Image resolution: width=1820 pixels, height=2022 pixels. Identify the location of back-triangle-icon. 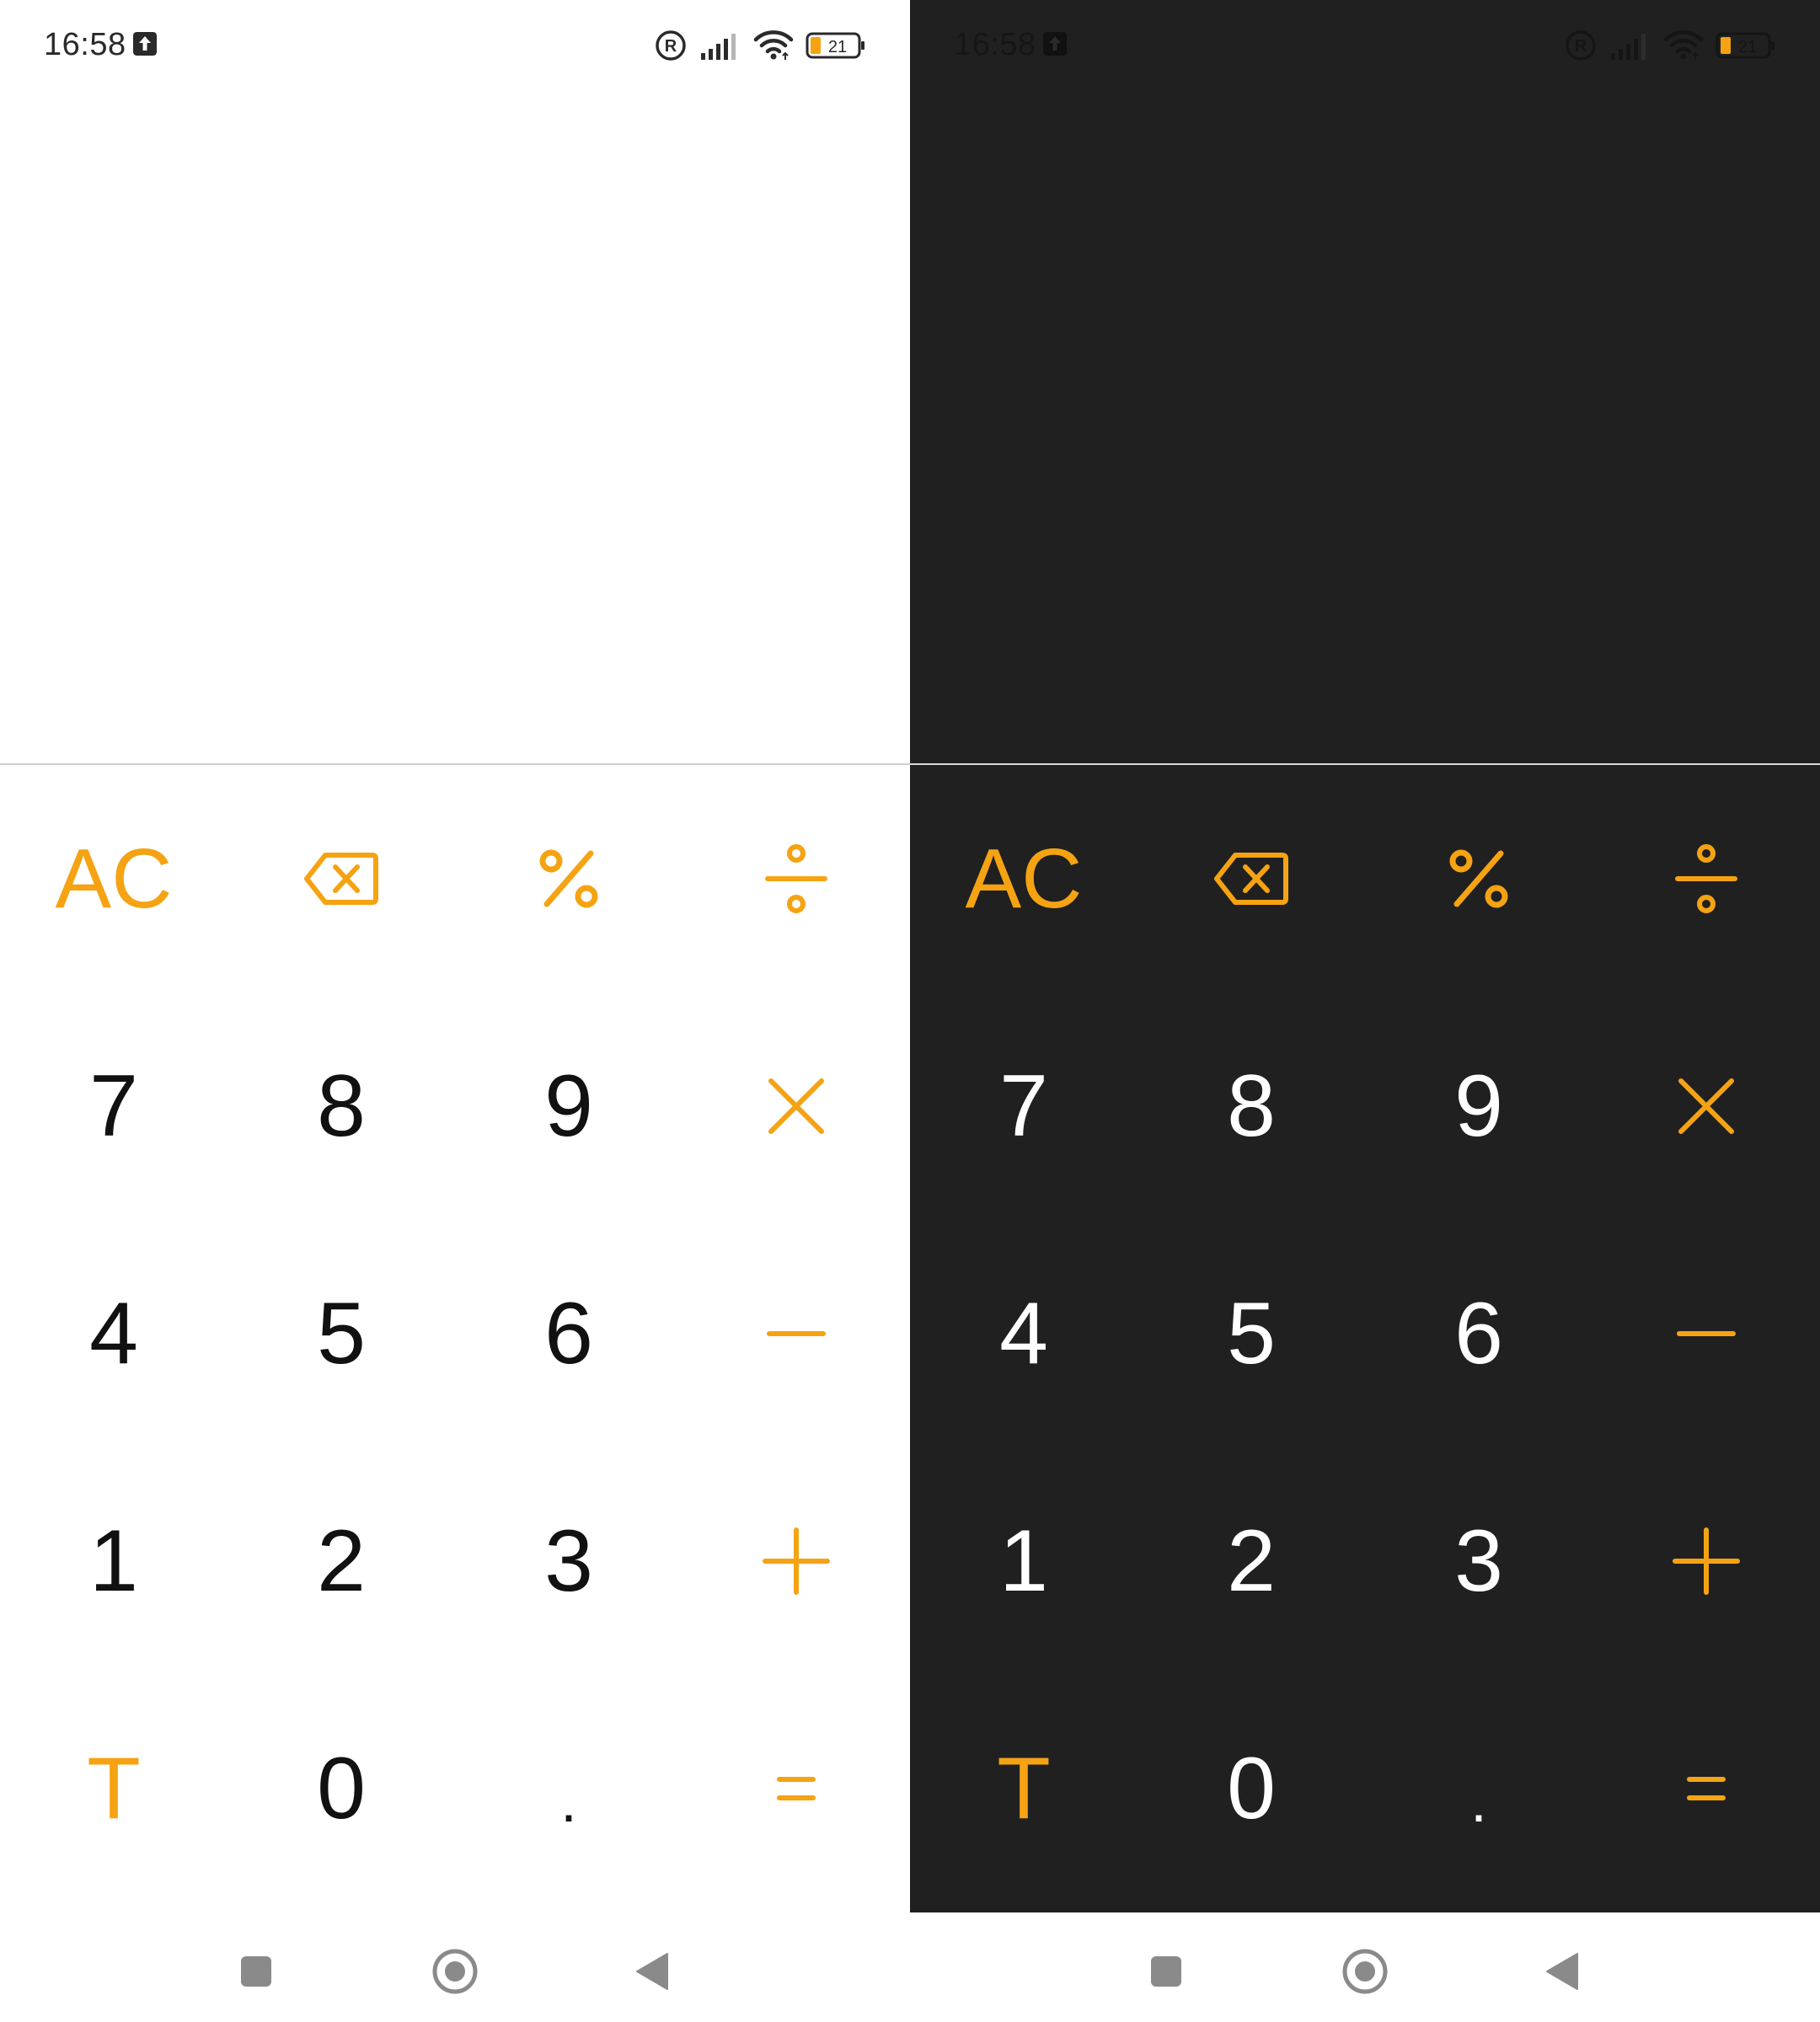
(652, 1971).